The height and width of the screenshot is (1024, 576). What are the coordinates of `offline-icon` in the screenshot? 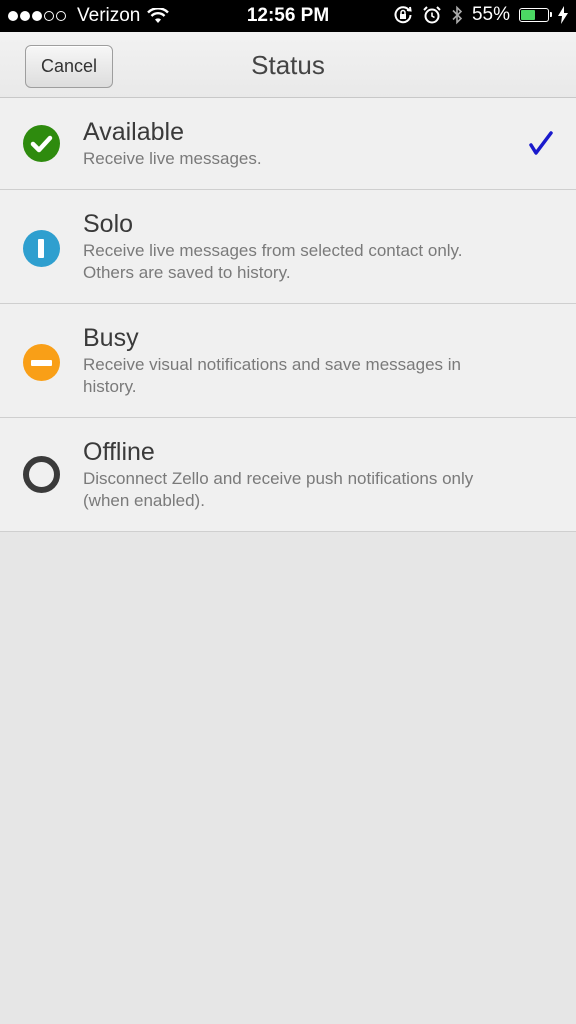 It's located at (41, 474).